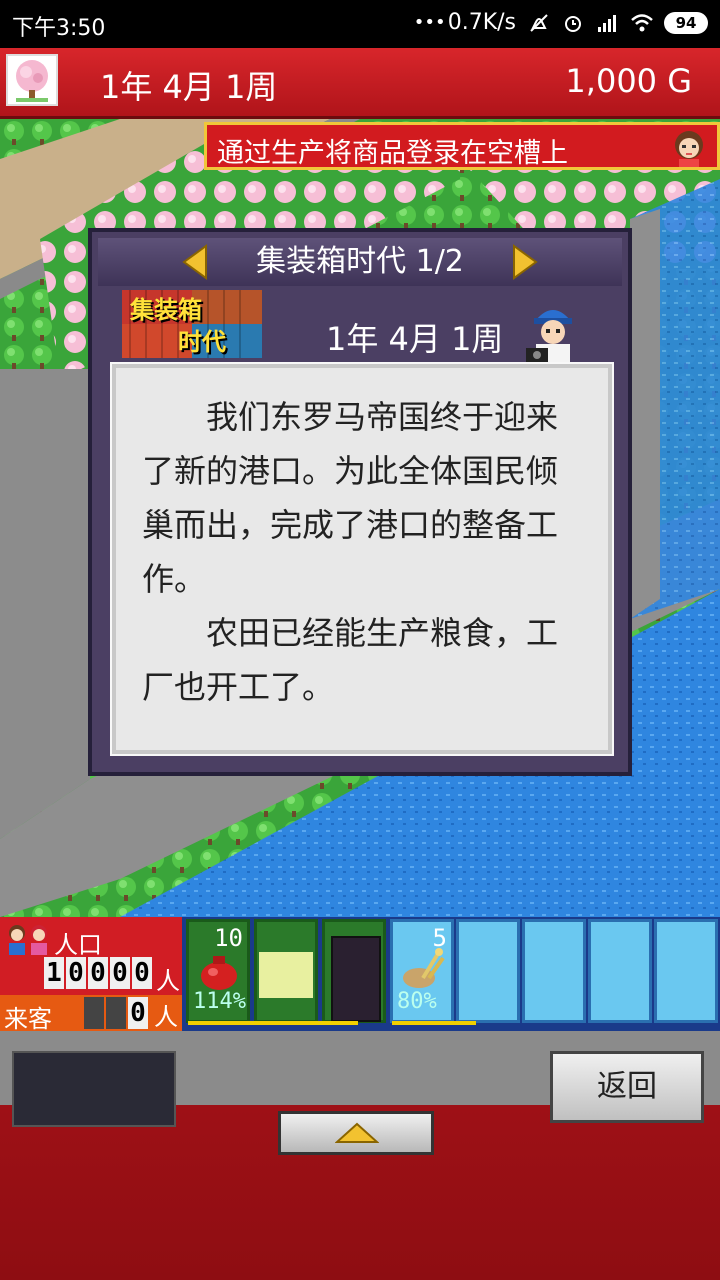  Describe the element at coordinates (202, 342) in the screenshot. I see `era-logo-line2: 时代` at that location.